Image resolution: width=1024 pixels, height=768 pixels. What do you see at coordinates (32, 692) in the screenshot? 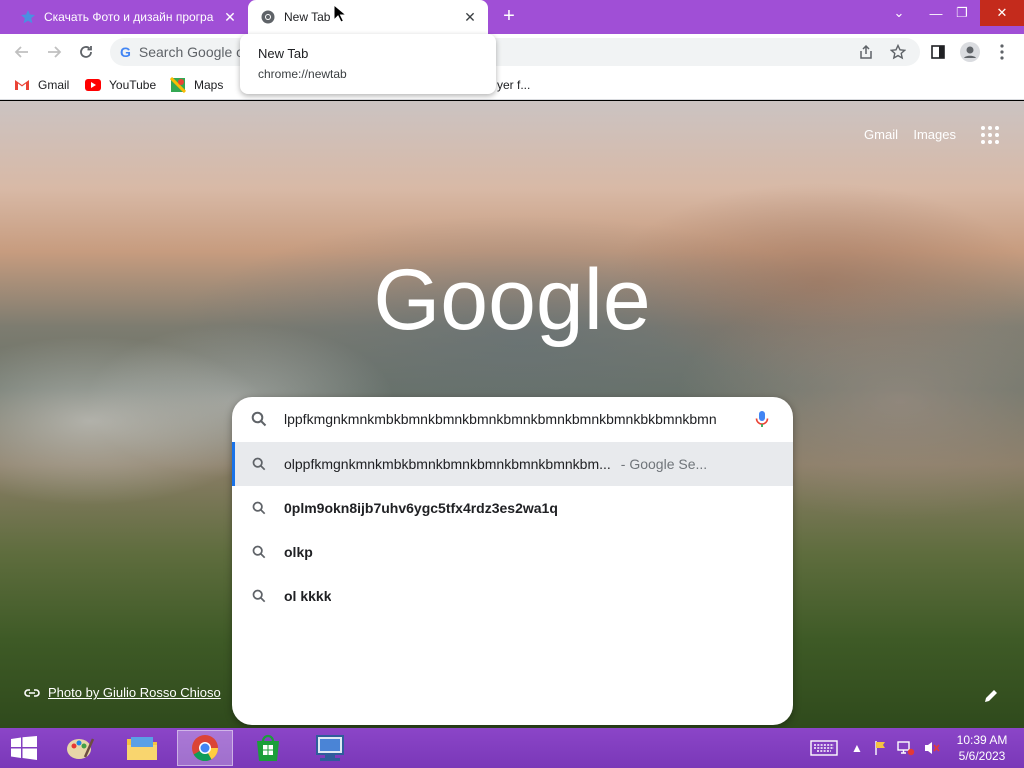
I see `link-icon` at bounding box center [32, 692].